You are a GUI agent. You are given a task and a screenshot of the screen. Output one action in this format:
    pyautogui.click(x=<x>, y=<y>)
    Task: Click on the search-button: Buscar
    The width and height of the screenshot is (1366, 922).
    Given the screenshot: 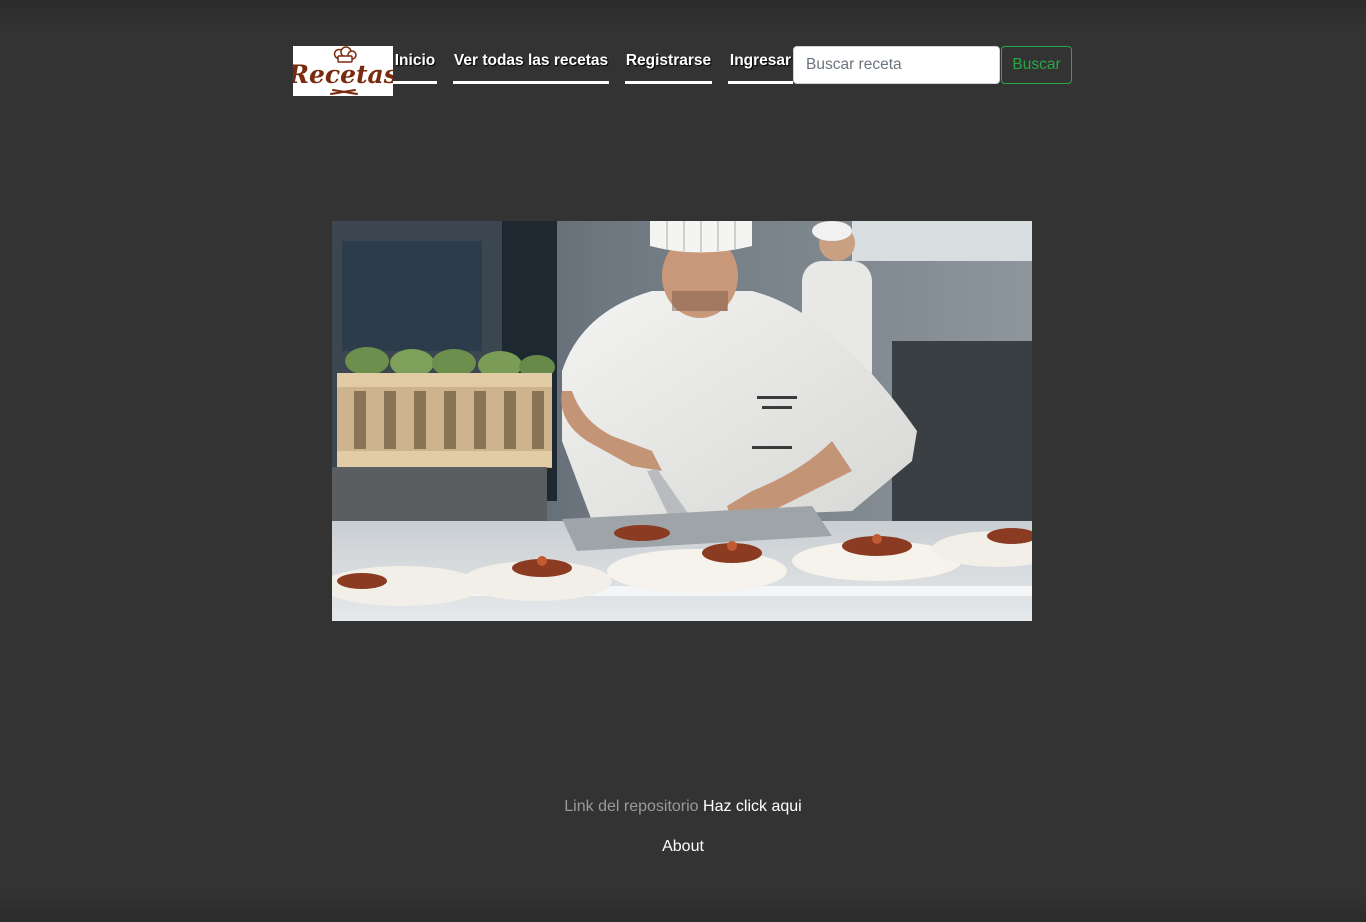 What is the action you would take?
    pyautogui.click(x=1036, y=65)
    